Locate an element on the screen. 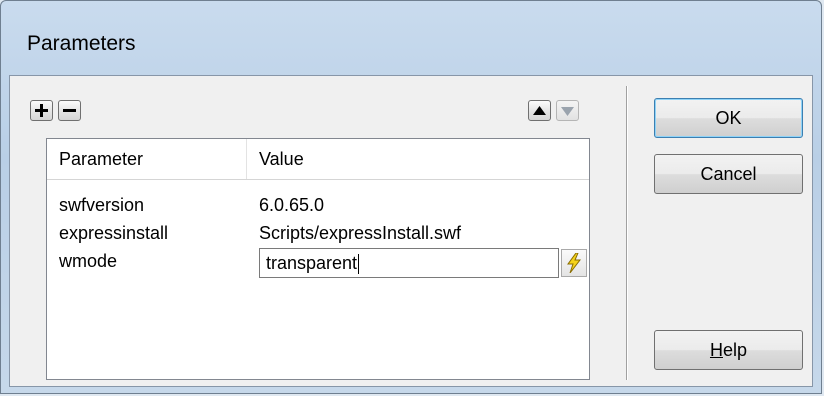  parameter-value-text: transparent is located at coordinates (312, 263).